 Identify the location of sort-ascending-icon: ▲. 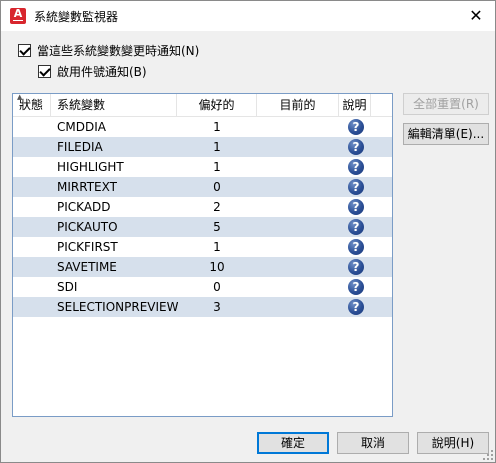
(20, 97).